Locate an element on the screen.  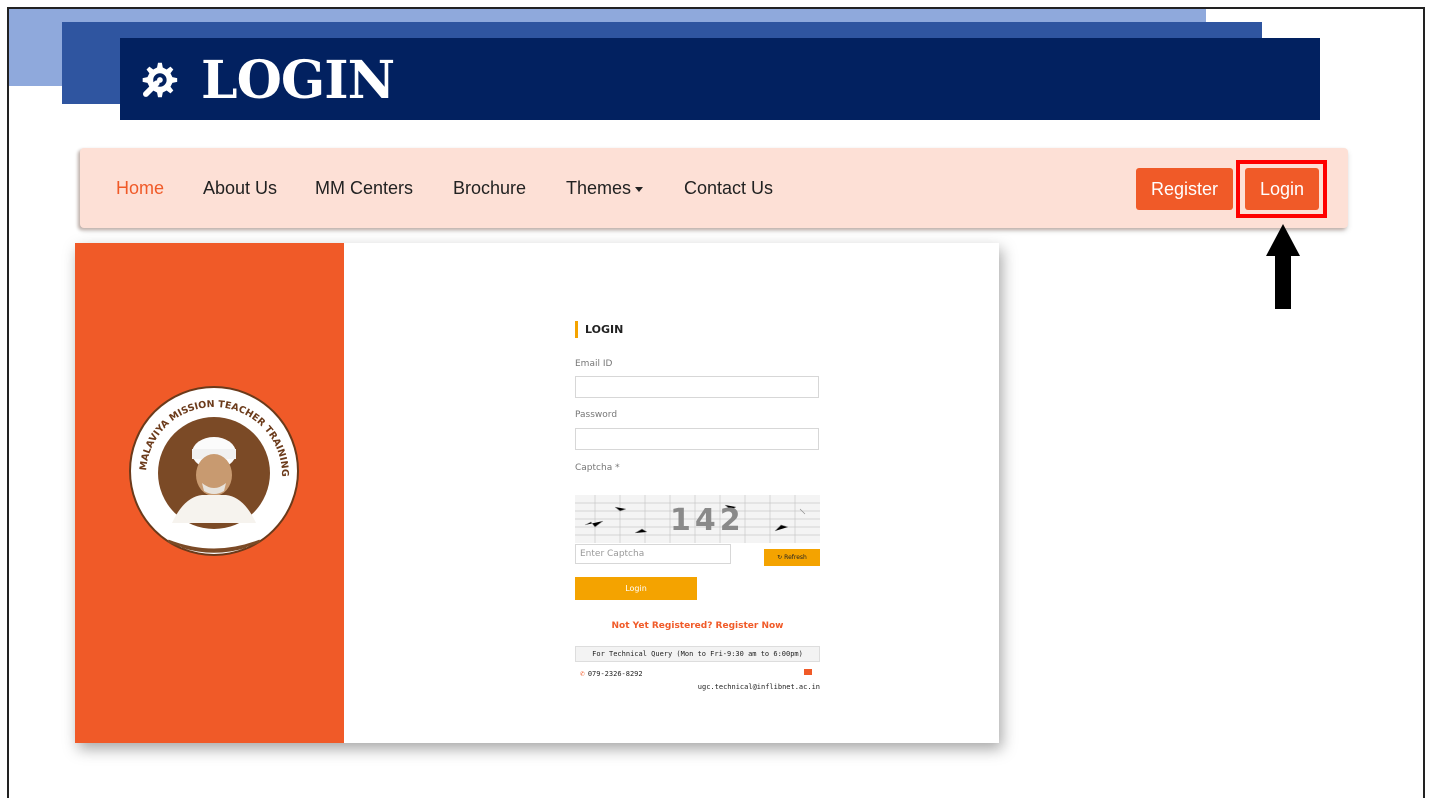
refresh-label: Refresh is located at coordinates (795, 557).